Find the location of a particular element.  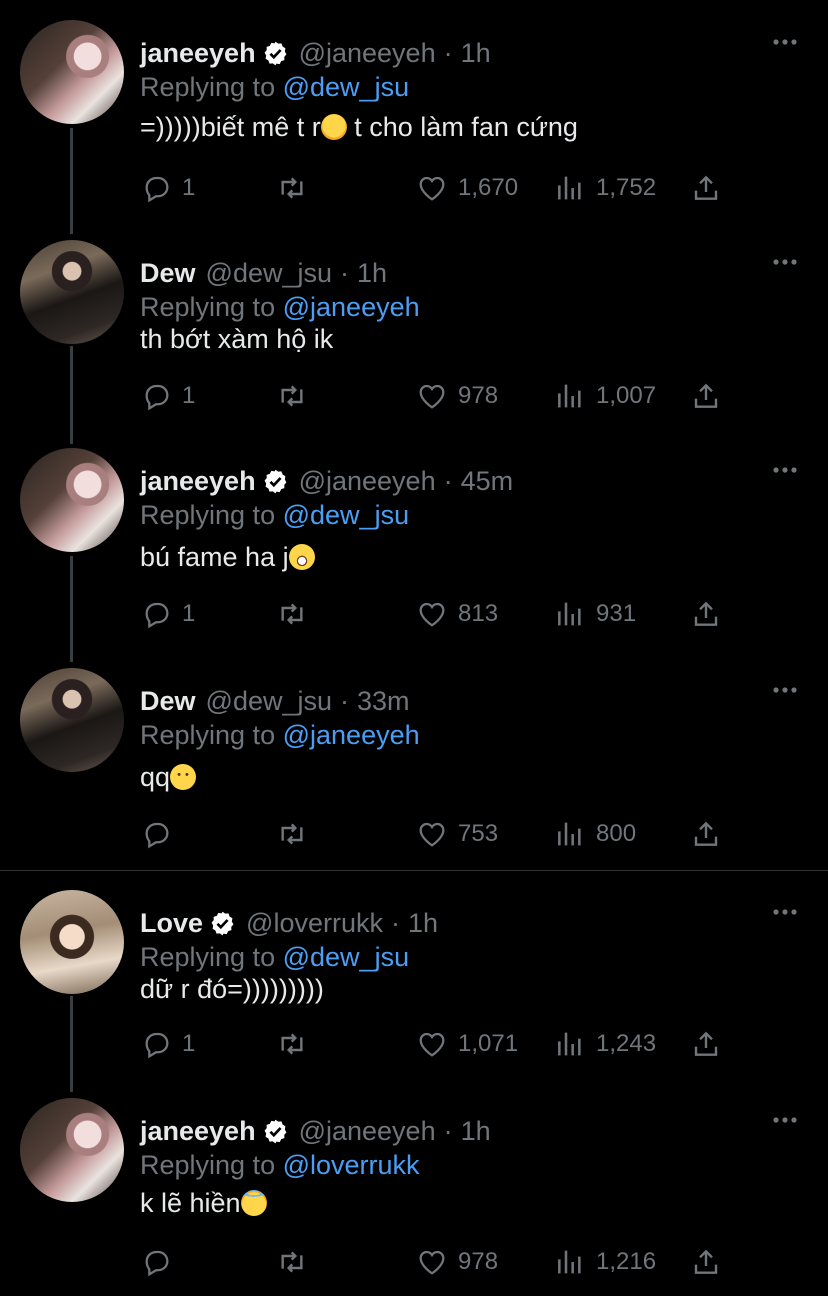

views-button: 1,216 is located at coordinates (605, 1262).